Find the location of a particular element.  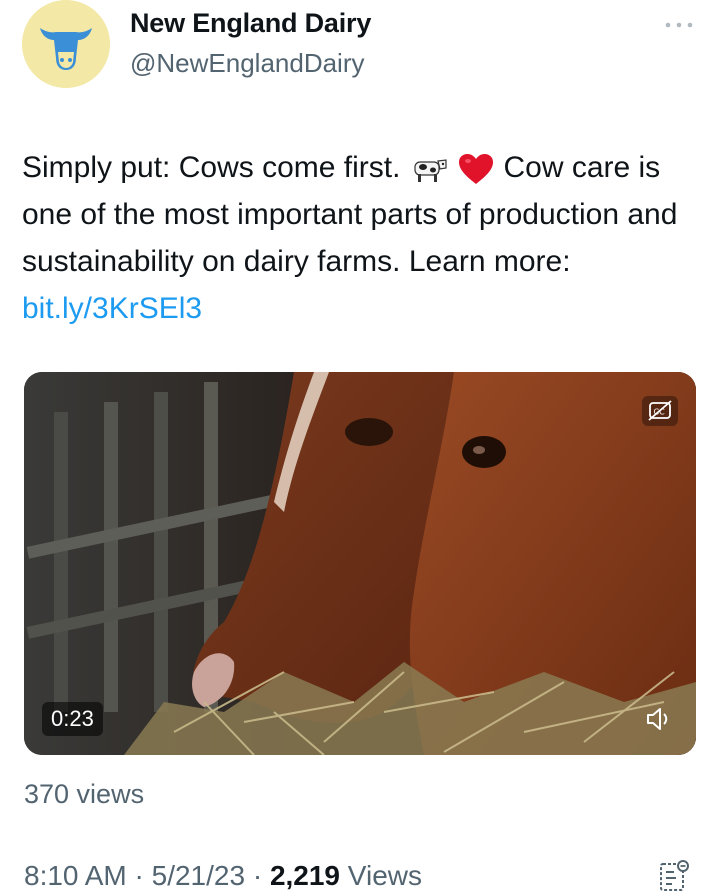

tweet-meta: 8:10 AM · 5/21/23 · 2,219 Views is located at coordinates (223, 876).